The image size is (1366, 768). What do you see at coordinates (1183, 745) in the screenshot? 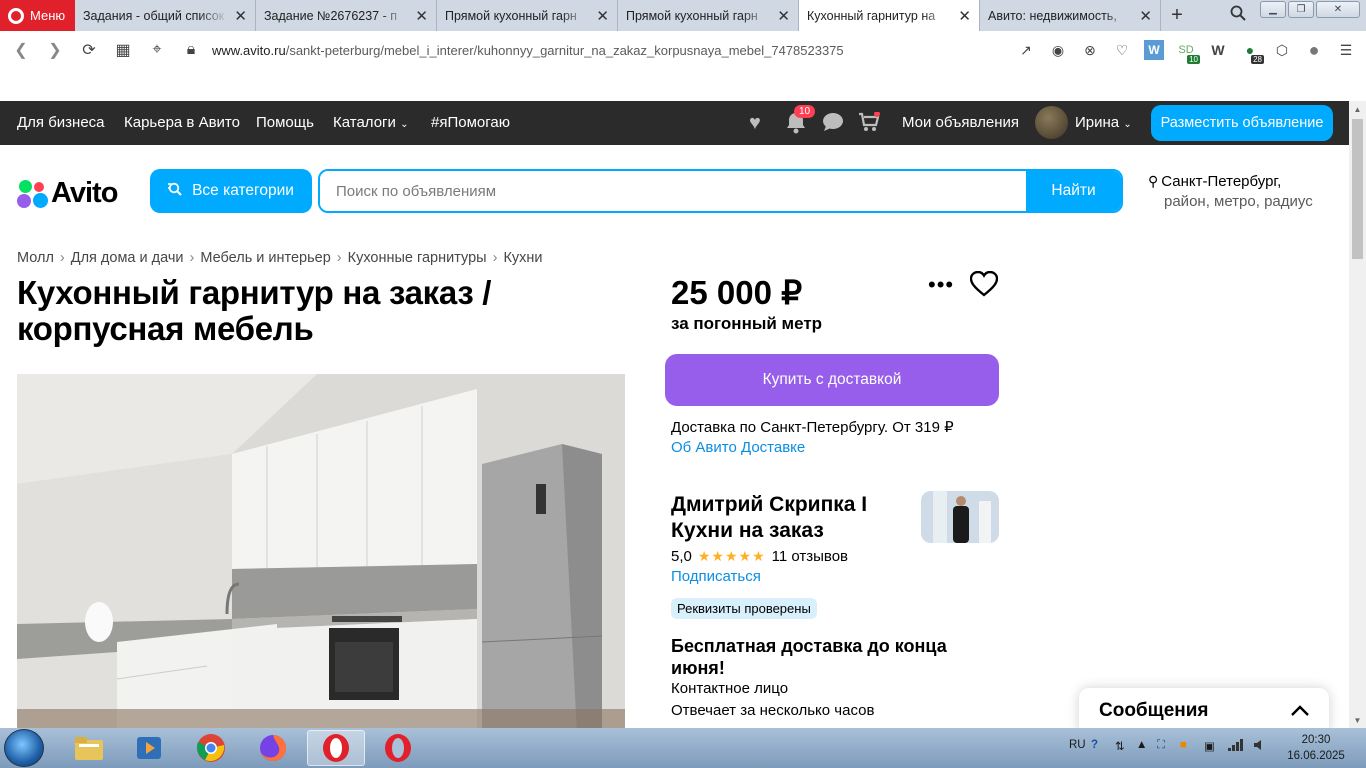
I see `office-tray-icon: ■` at bounding box center [1183, 745].